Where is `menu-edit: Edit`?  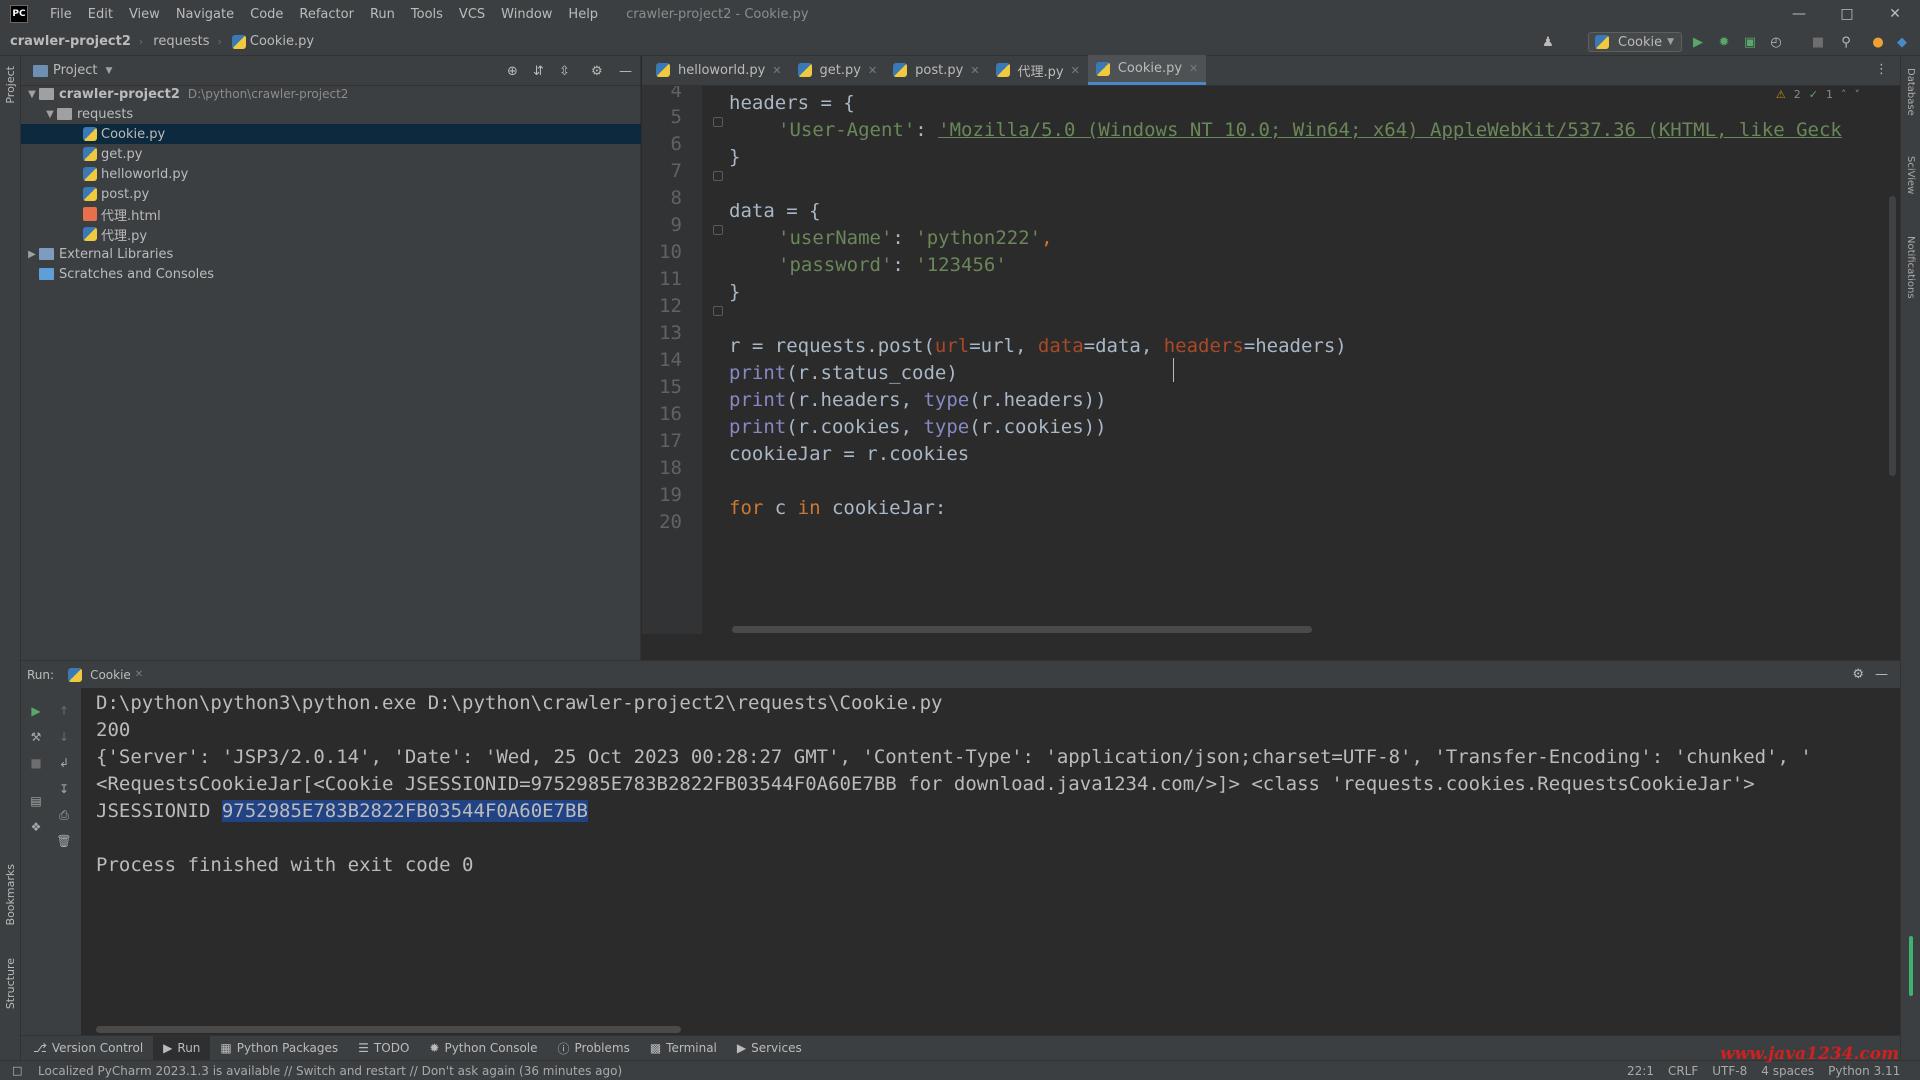
menu-edit: Edit is located at coordinates (100, 14).